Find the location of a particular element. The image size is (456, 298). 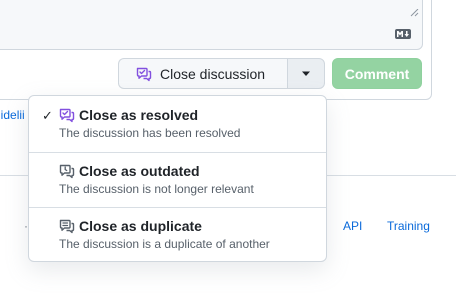

discussion-duplicate-icon is located at coordinates (67, 226).